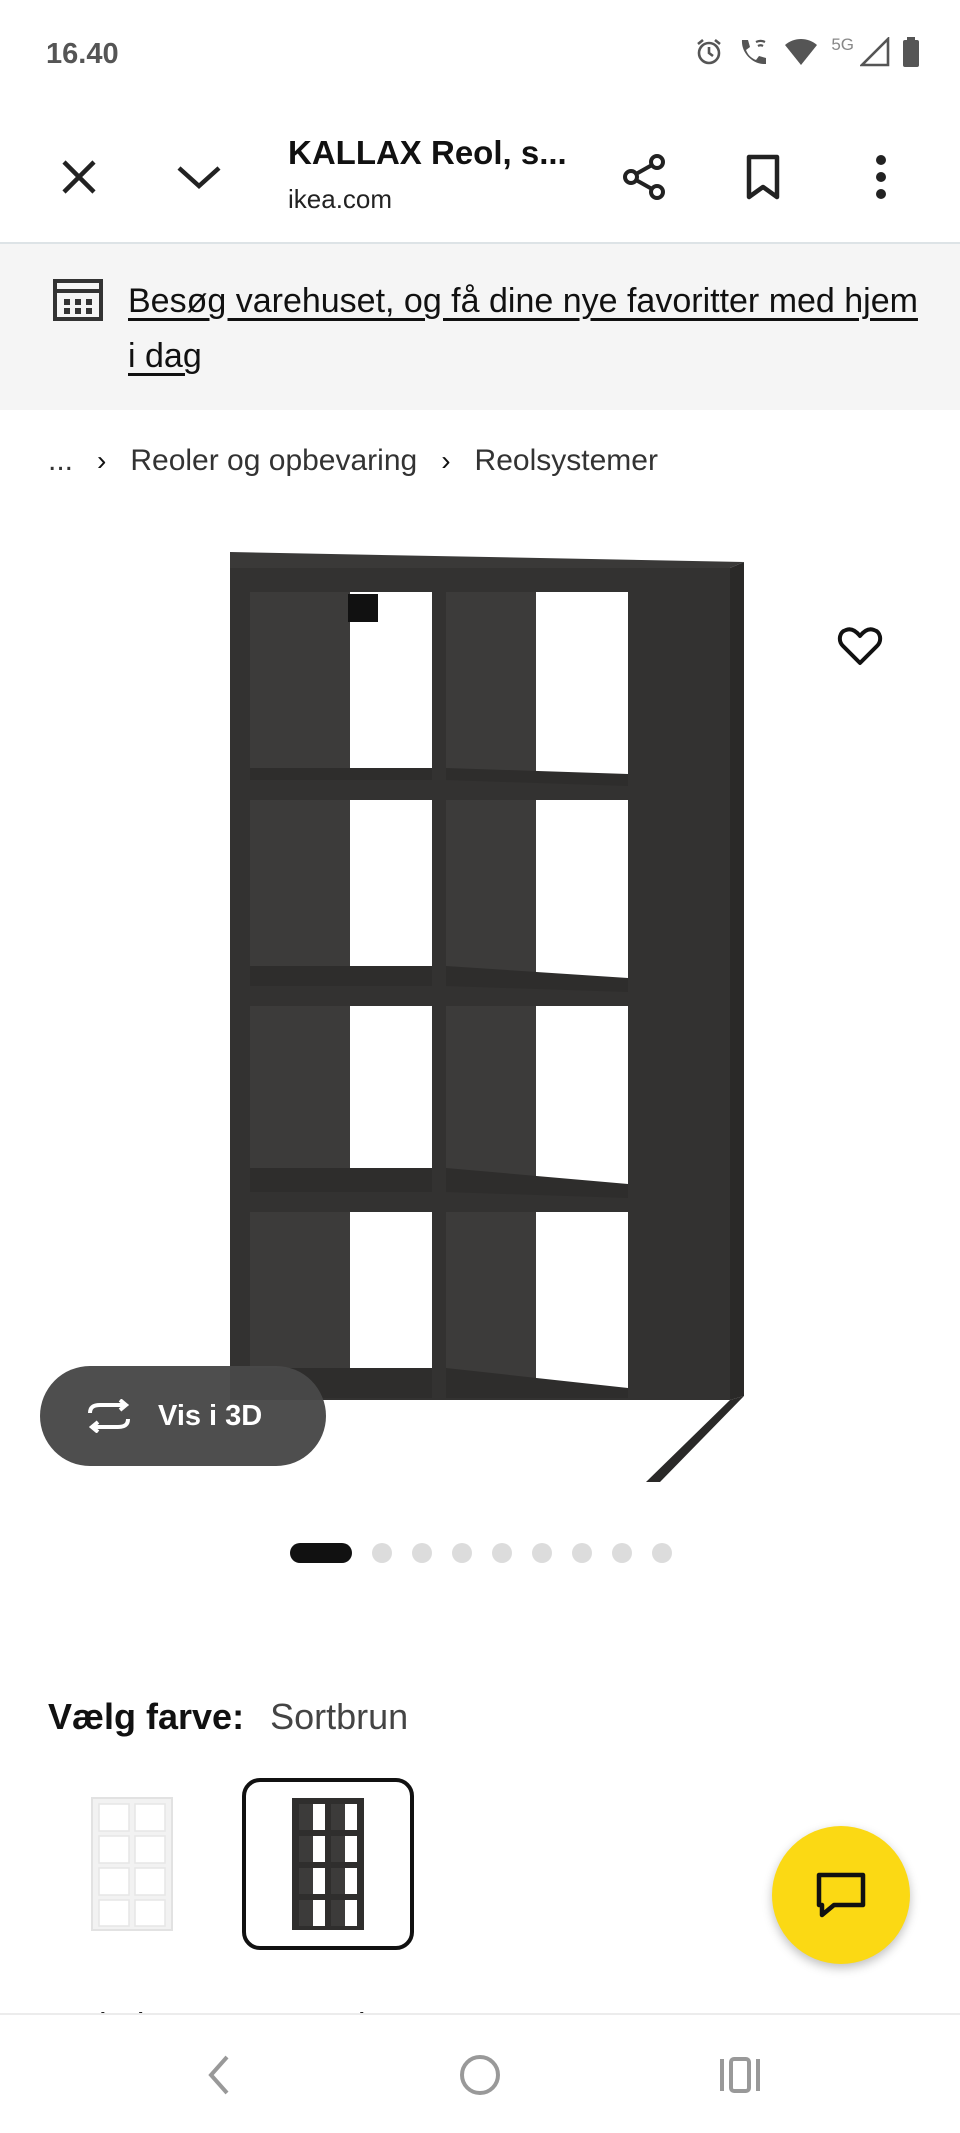 The width and height of the screenshot is (960, 2133). Describe the element at coordinates (210, 1415) in the screenshot. I see `view-3d-label: Vis i 3D` at that location.